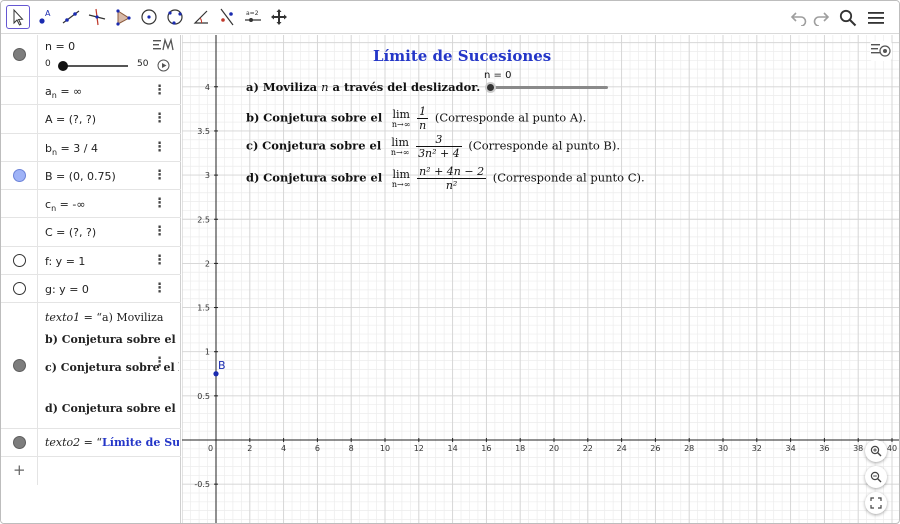 This screenshot has height=524, width=900. Describe the element at coordinates (91, 232) in the screenshot. I see `algebra-row-C: C = (?, ?) ⋮` at that location.